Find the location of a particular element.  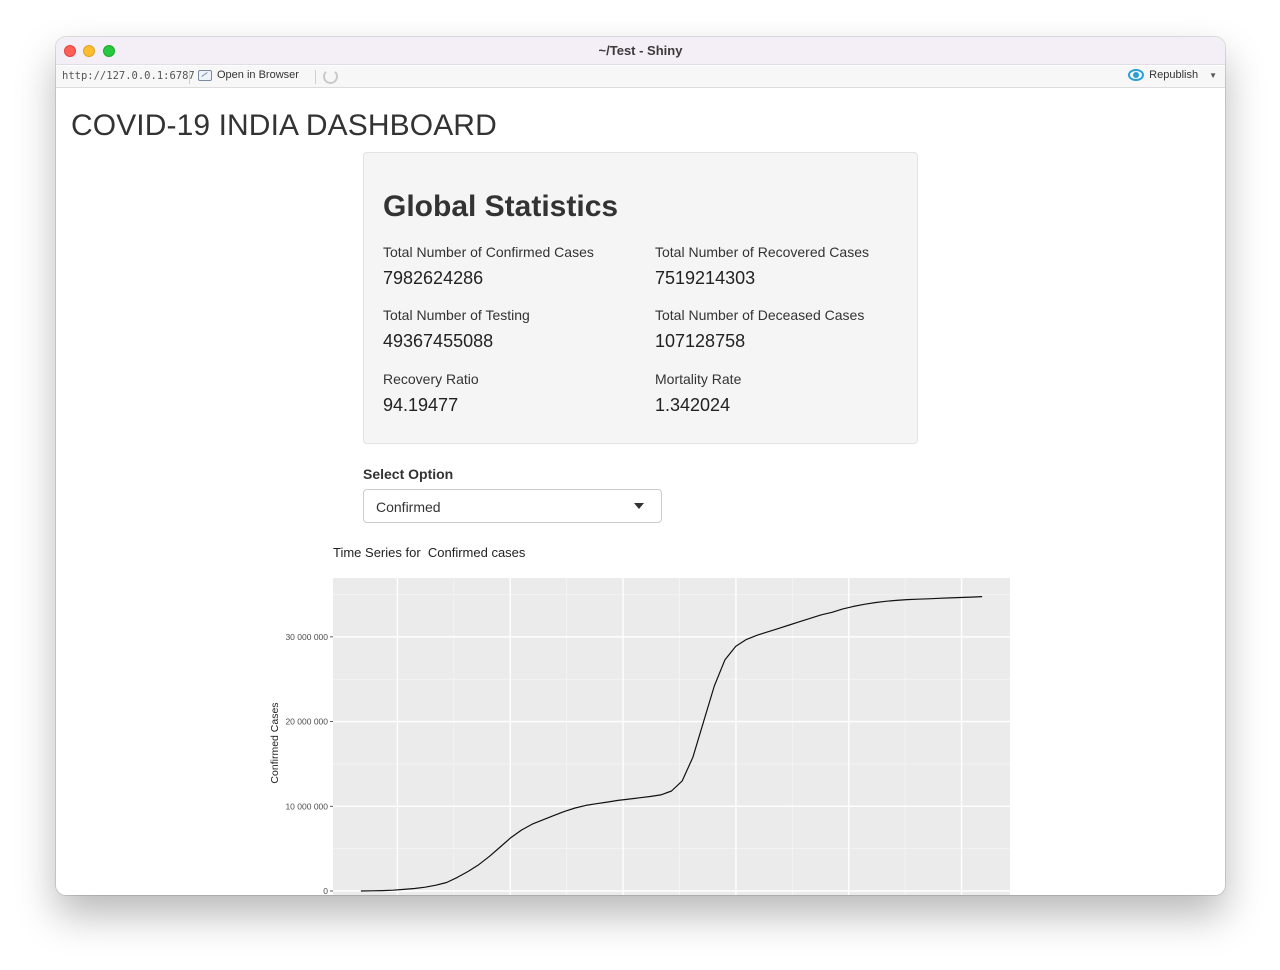

y-tick-label: 10 000 000 is located at coordinates (306, 806).